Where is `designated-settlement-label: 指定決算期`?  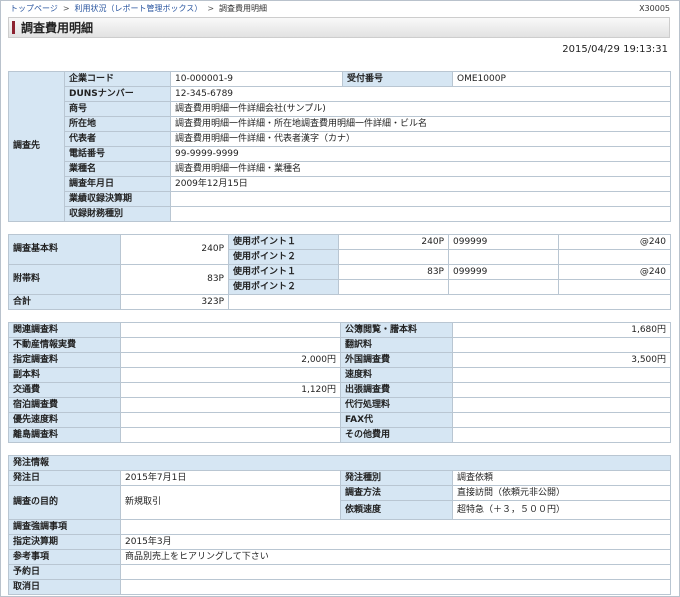 designated-settlement-label: 指定決算期 is located at coordinates (64, 542).